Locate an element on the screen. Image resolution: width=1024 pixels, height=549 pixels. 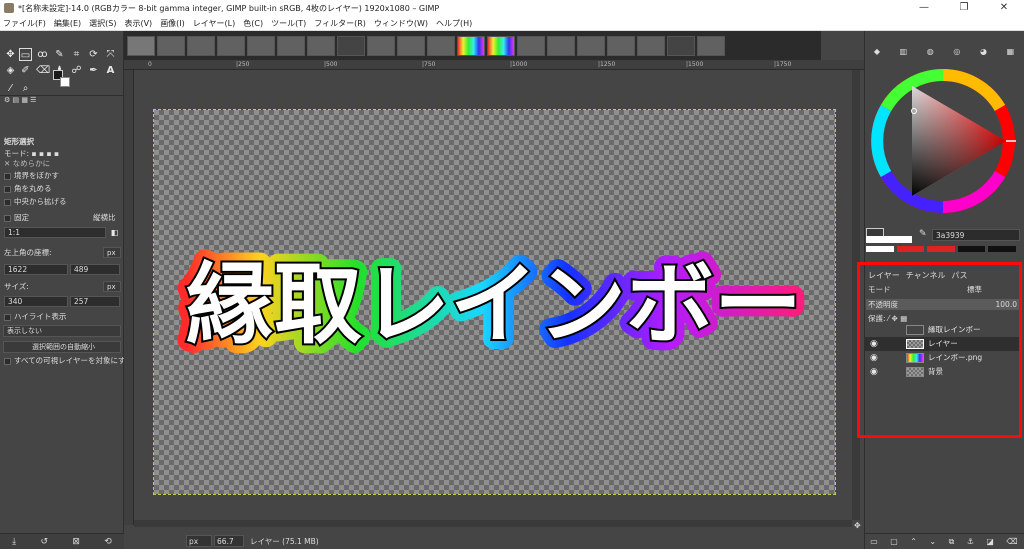
smudge-tool-icon: ☍ is located at coordinates (76, 70).